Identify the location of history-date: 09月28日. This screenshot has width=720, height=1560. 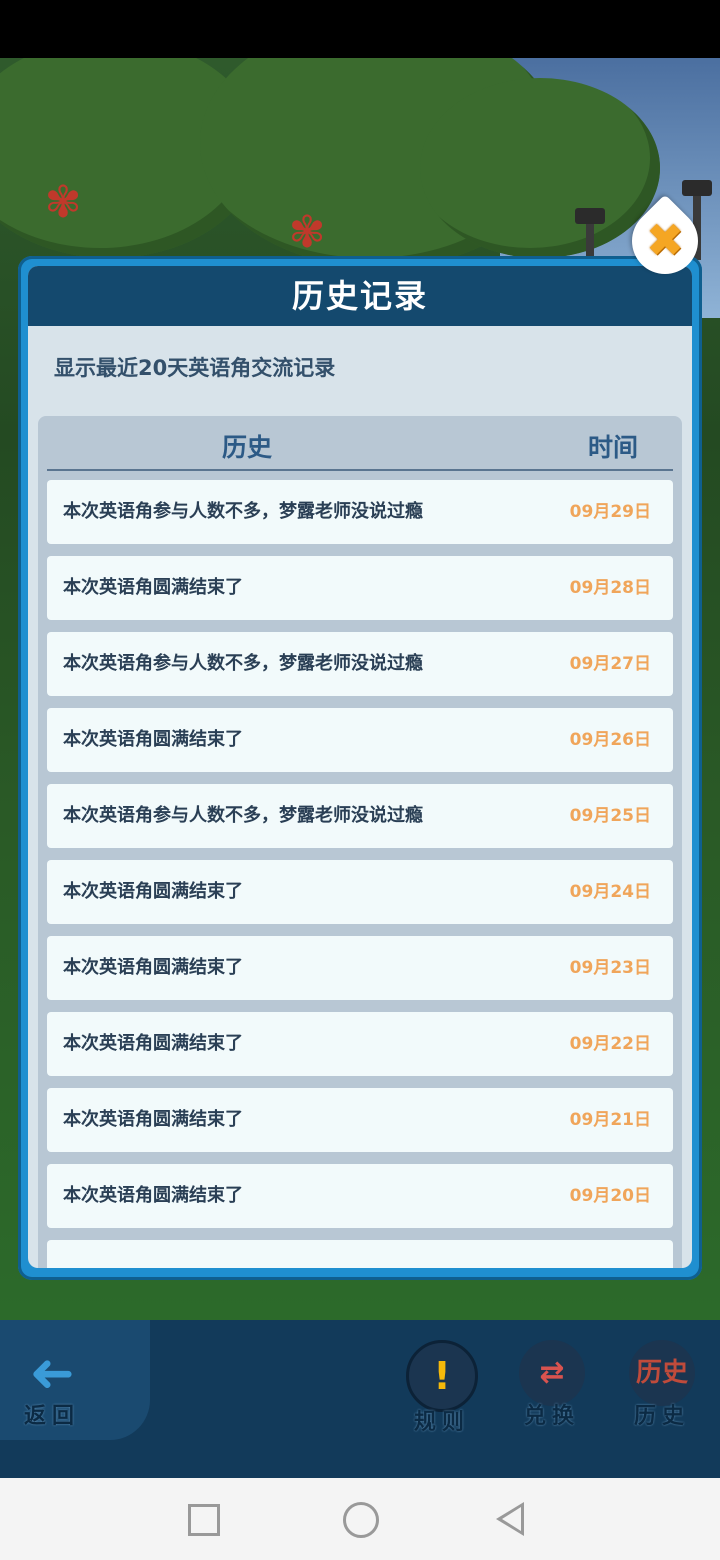
(610, 588).